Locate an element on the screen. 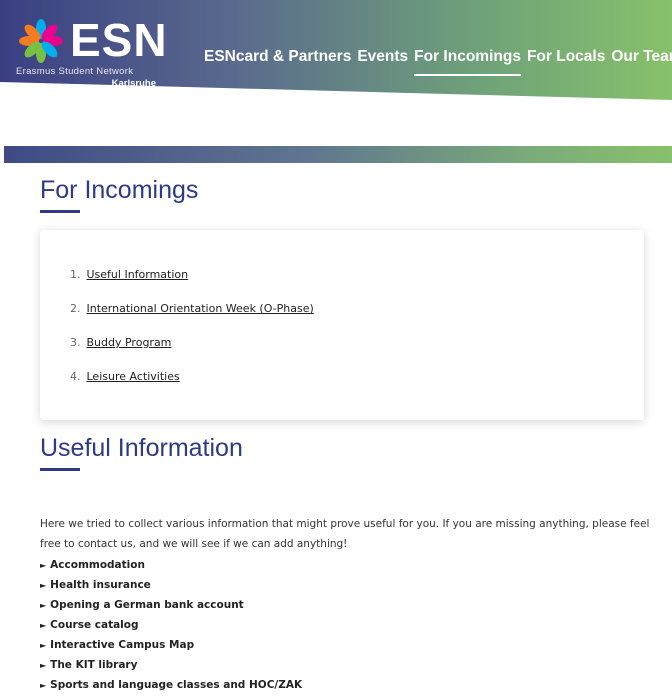  accordion-item-sports-language: ► Sports and language classes and HOC/ZAK is located at coordinates (171, 685).